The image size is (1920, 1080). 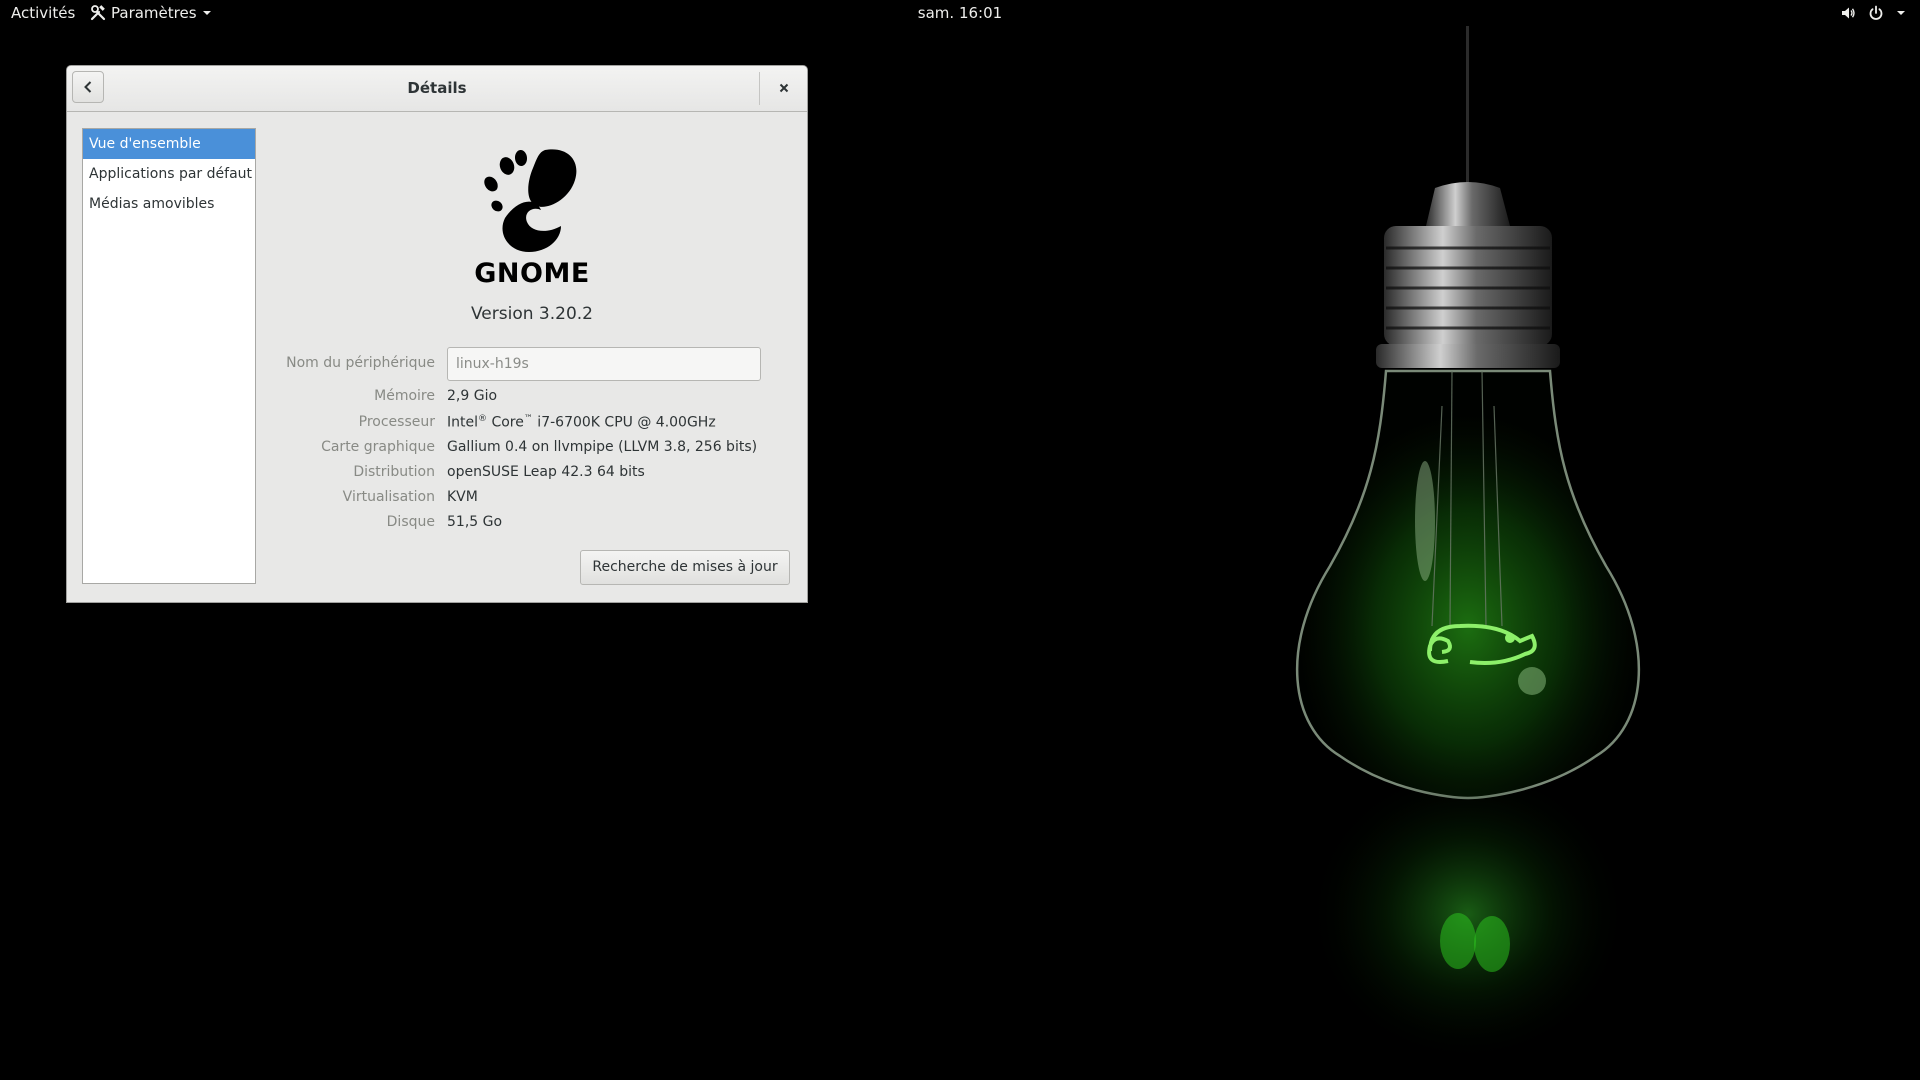 I want to click on processor-family: Core, so click(x=507, y=422).